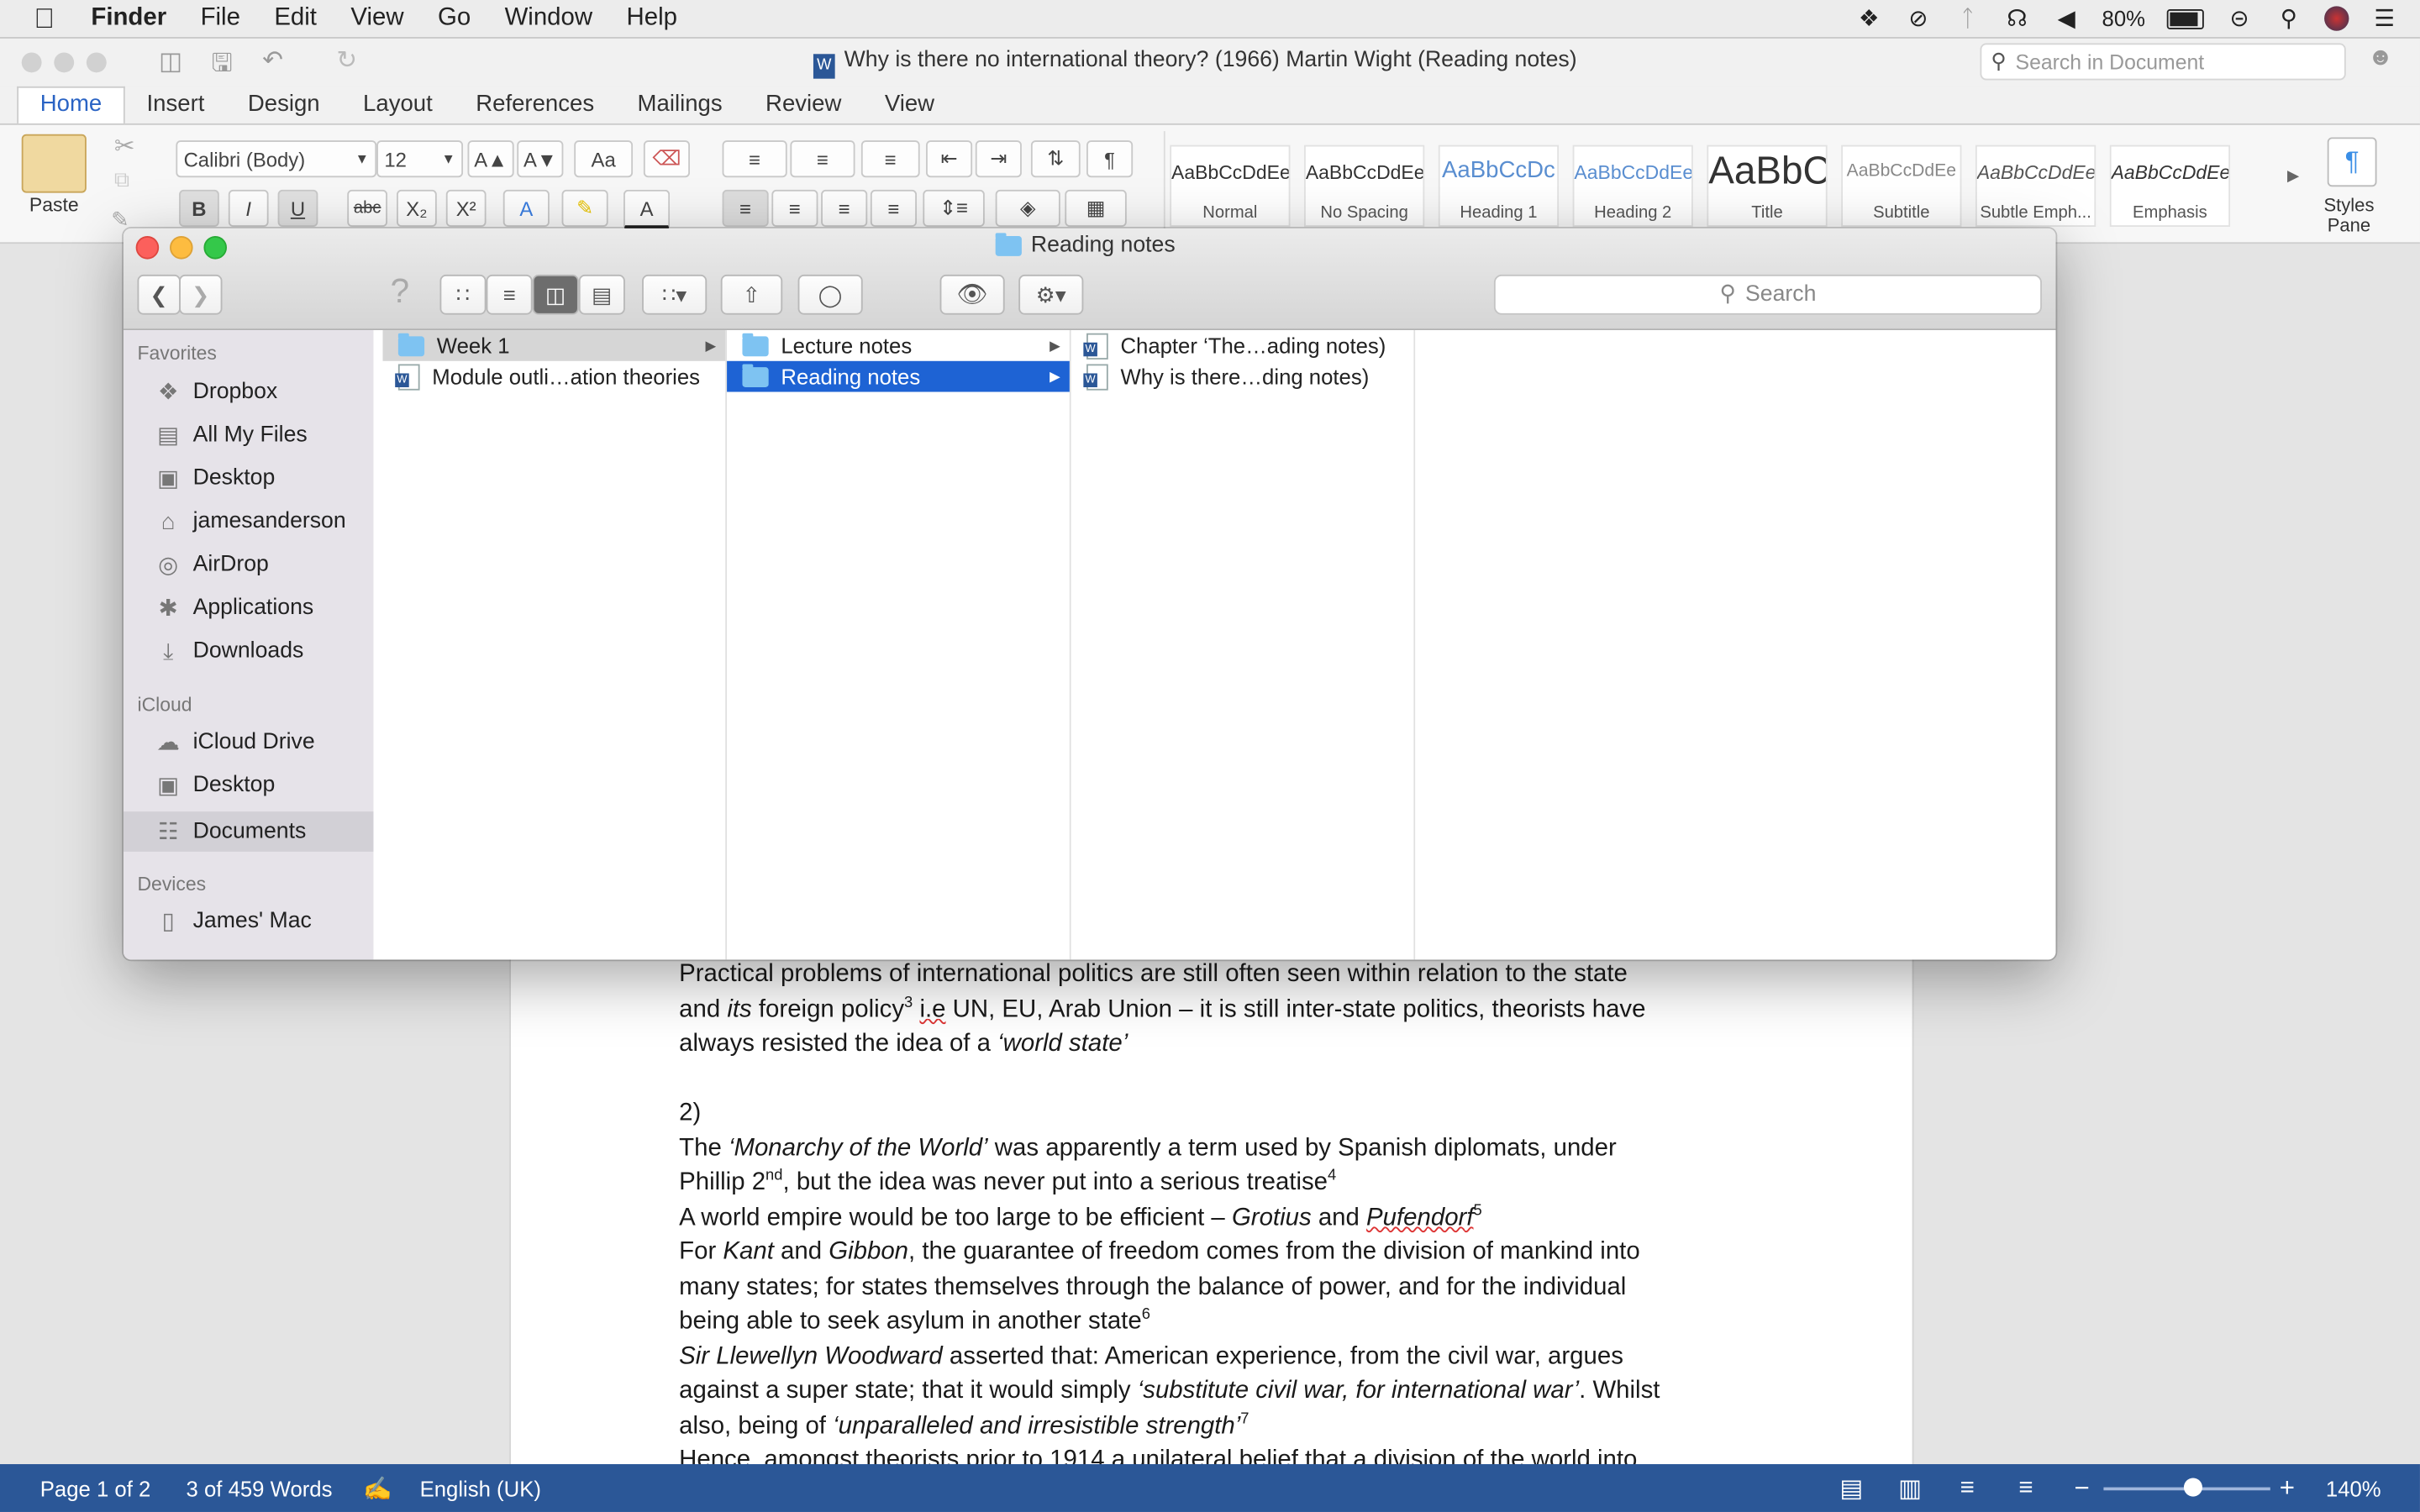 The width and height of the screenshot is (2420, 1512). What do you see at coordinates (420, 159) in the screenshot?
I see `font-size-select: 12 ▼` at bounding box center [420, 159].